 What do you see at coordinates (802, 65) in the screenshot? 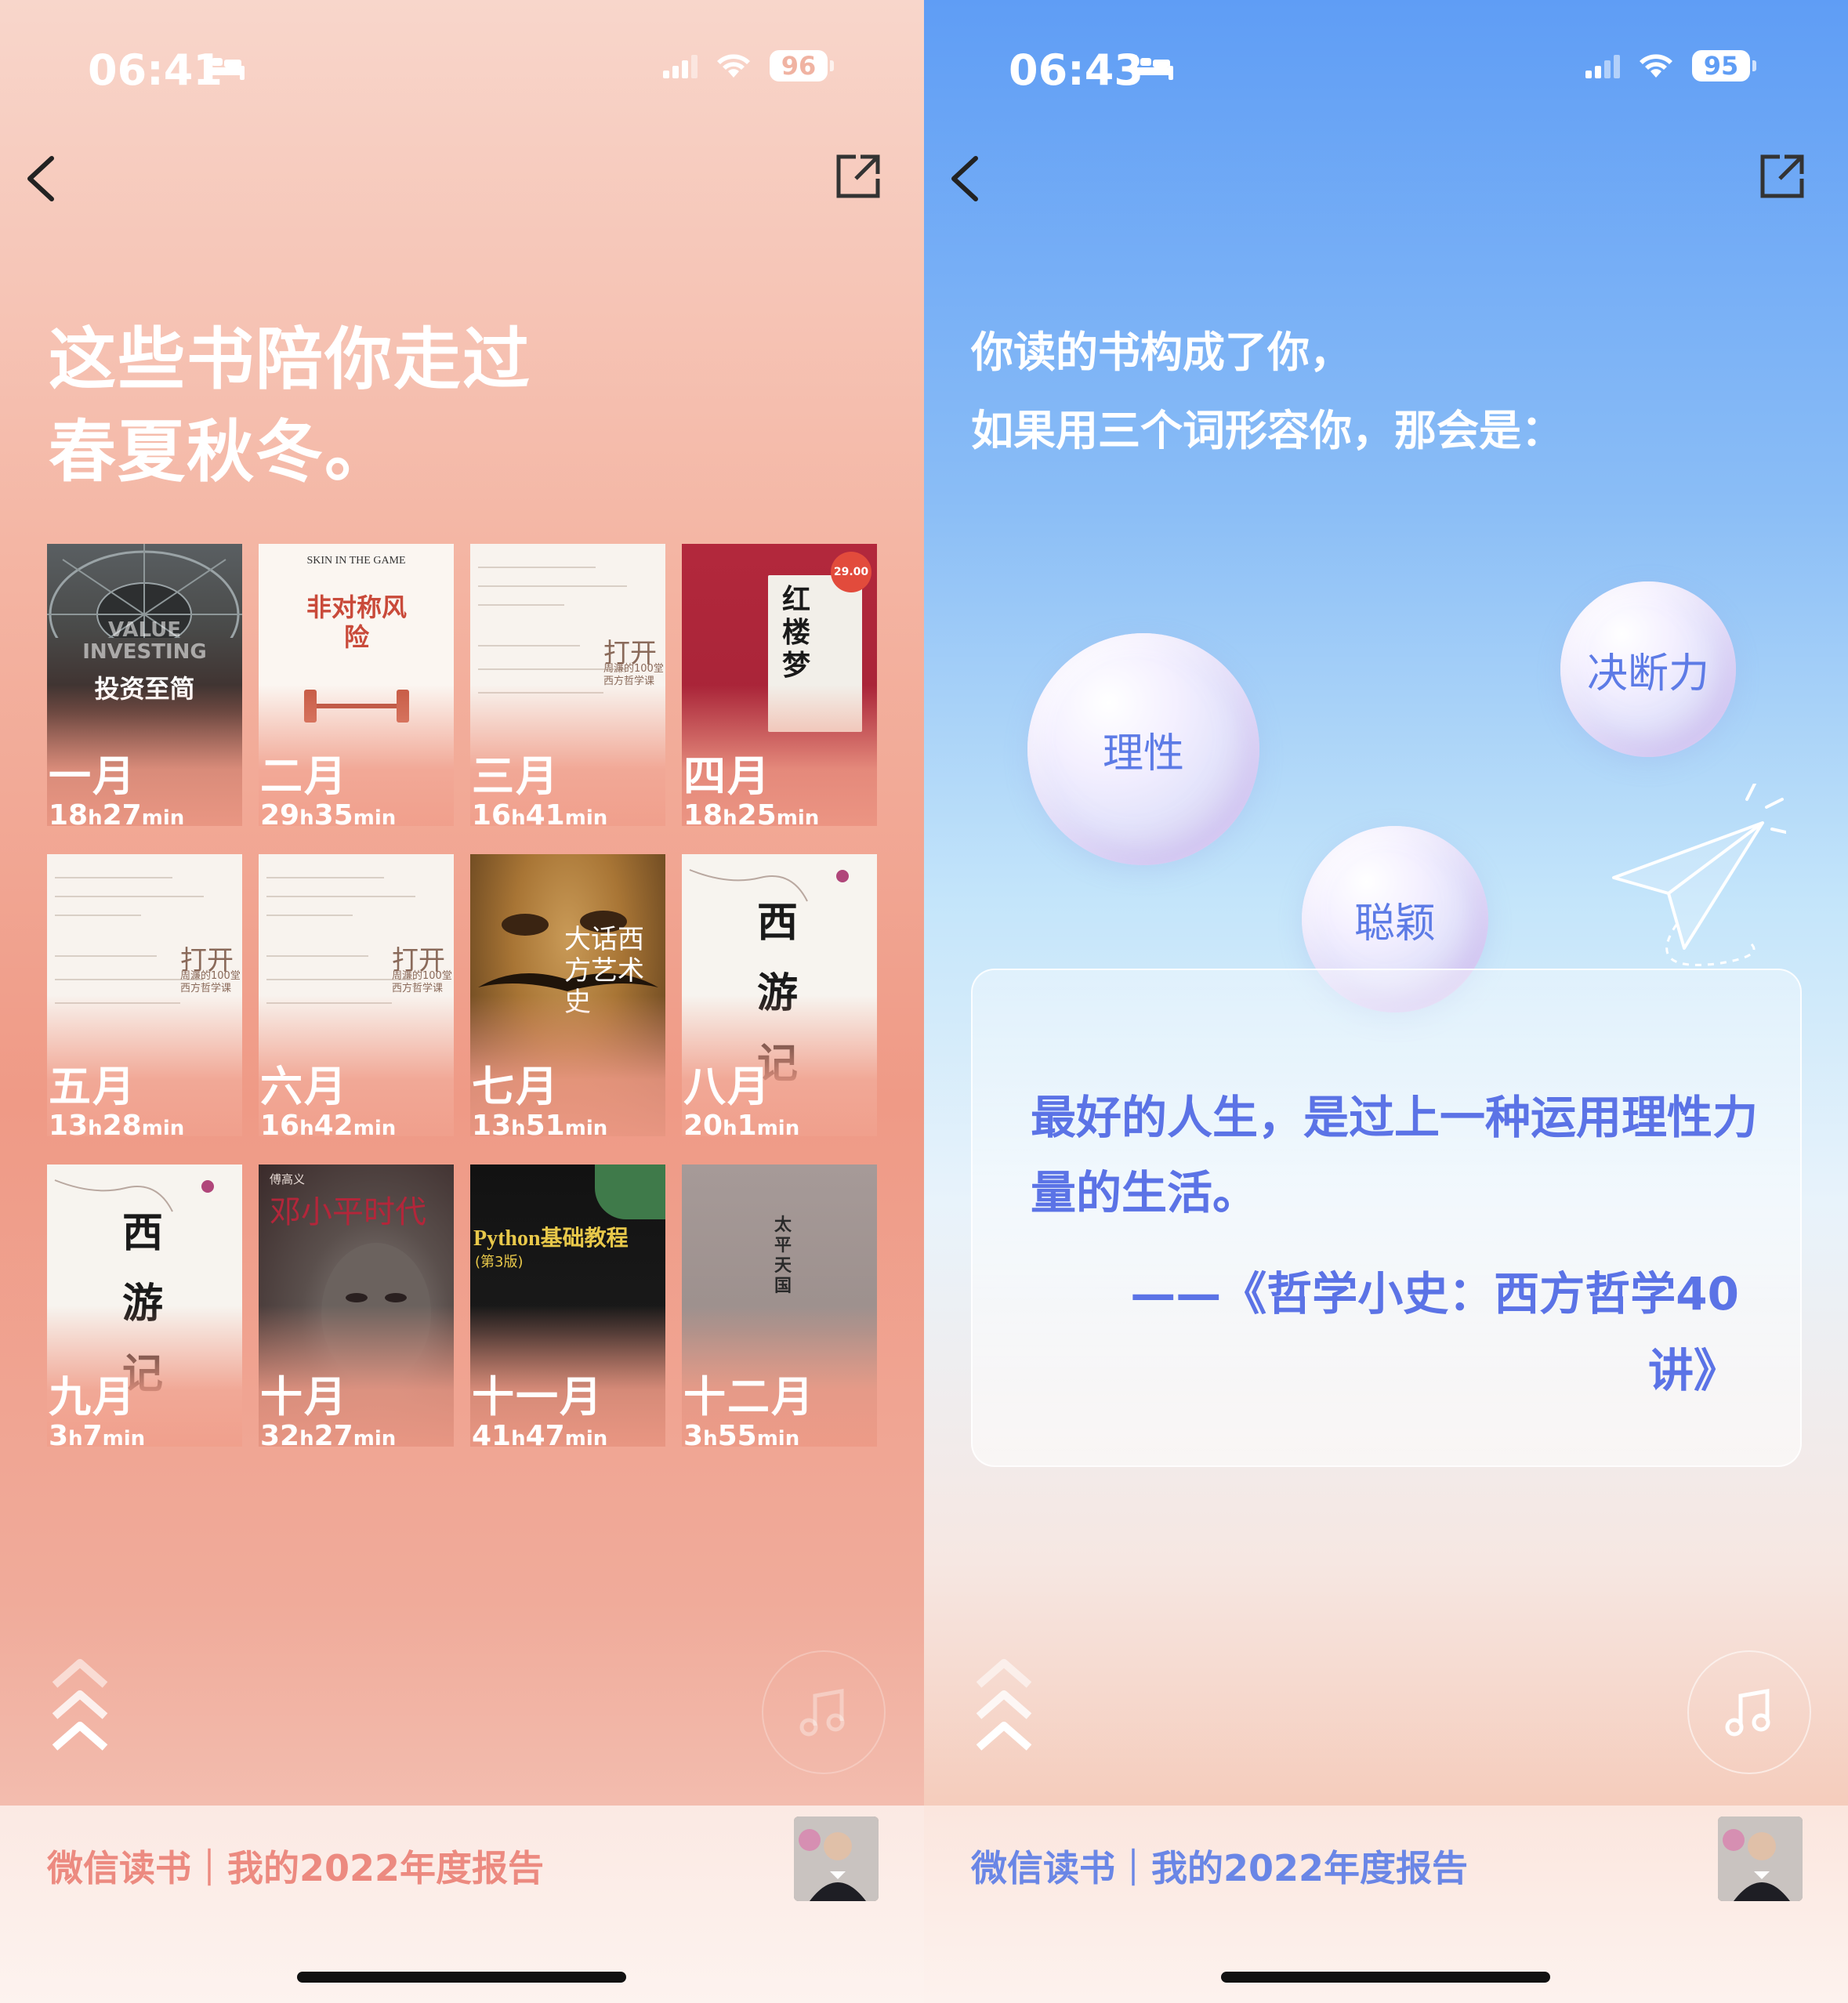
I see `battery-icon: 96` at bounding box center [802, 65].